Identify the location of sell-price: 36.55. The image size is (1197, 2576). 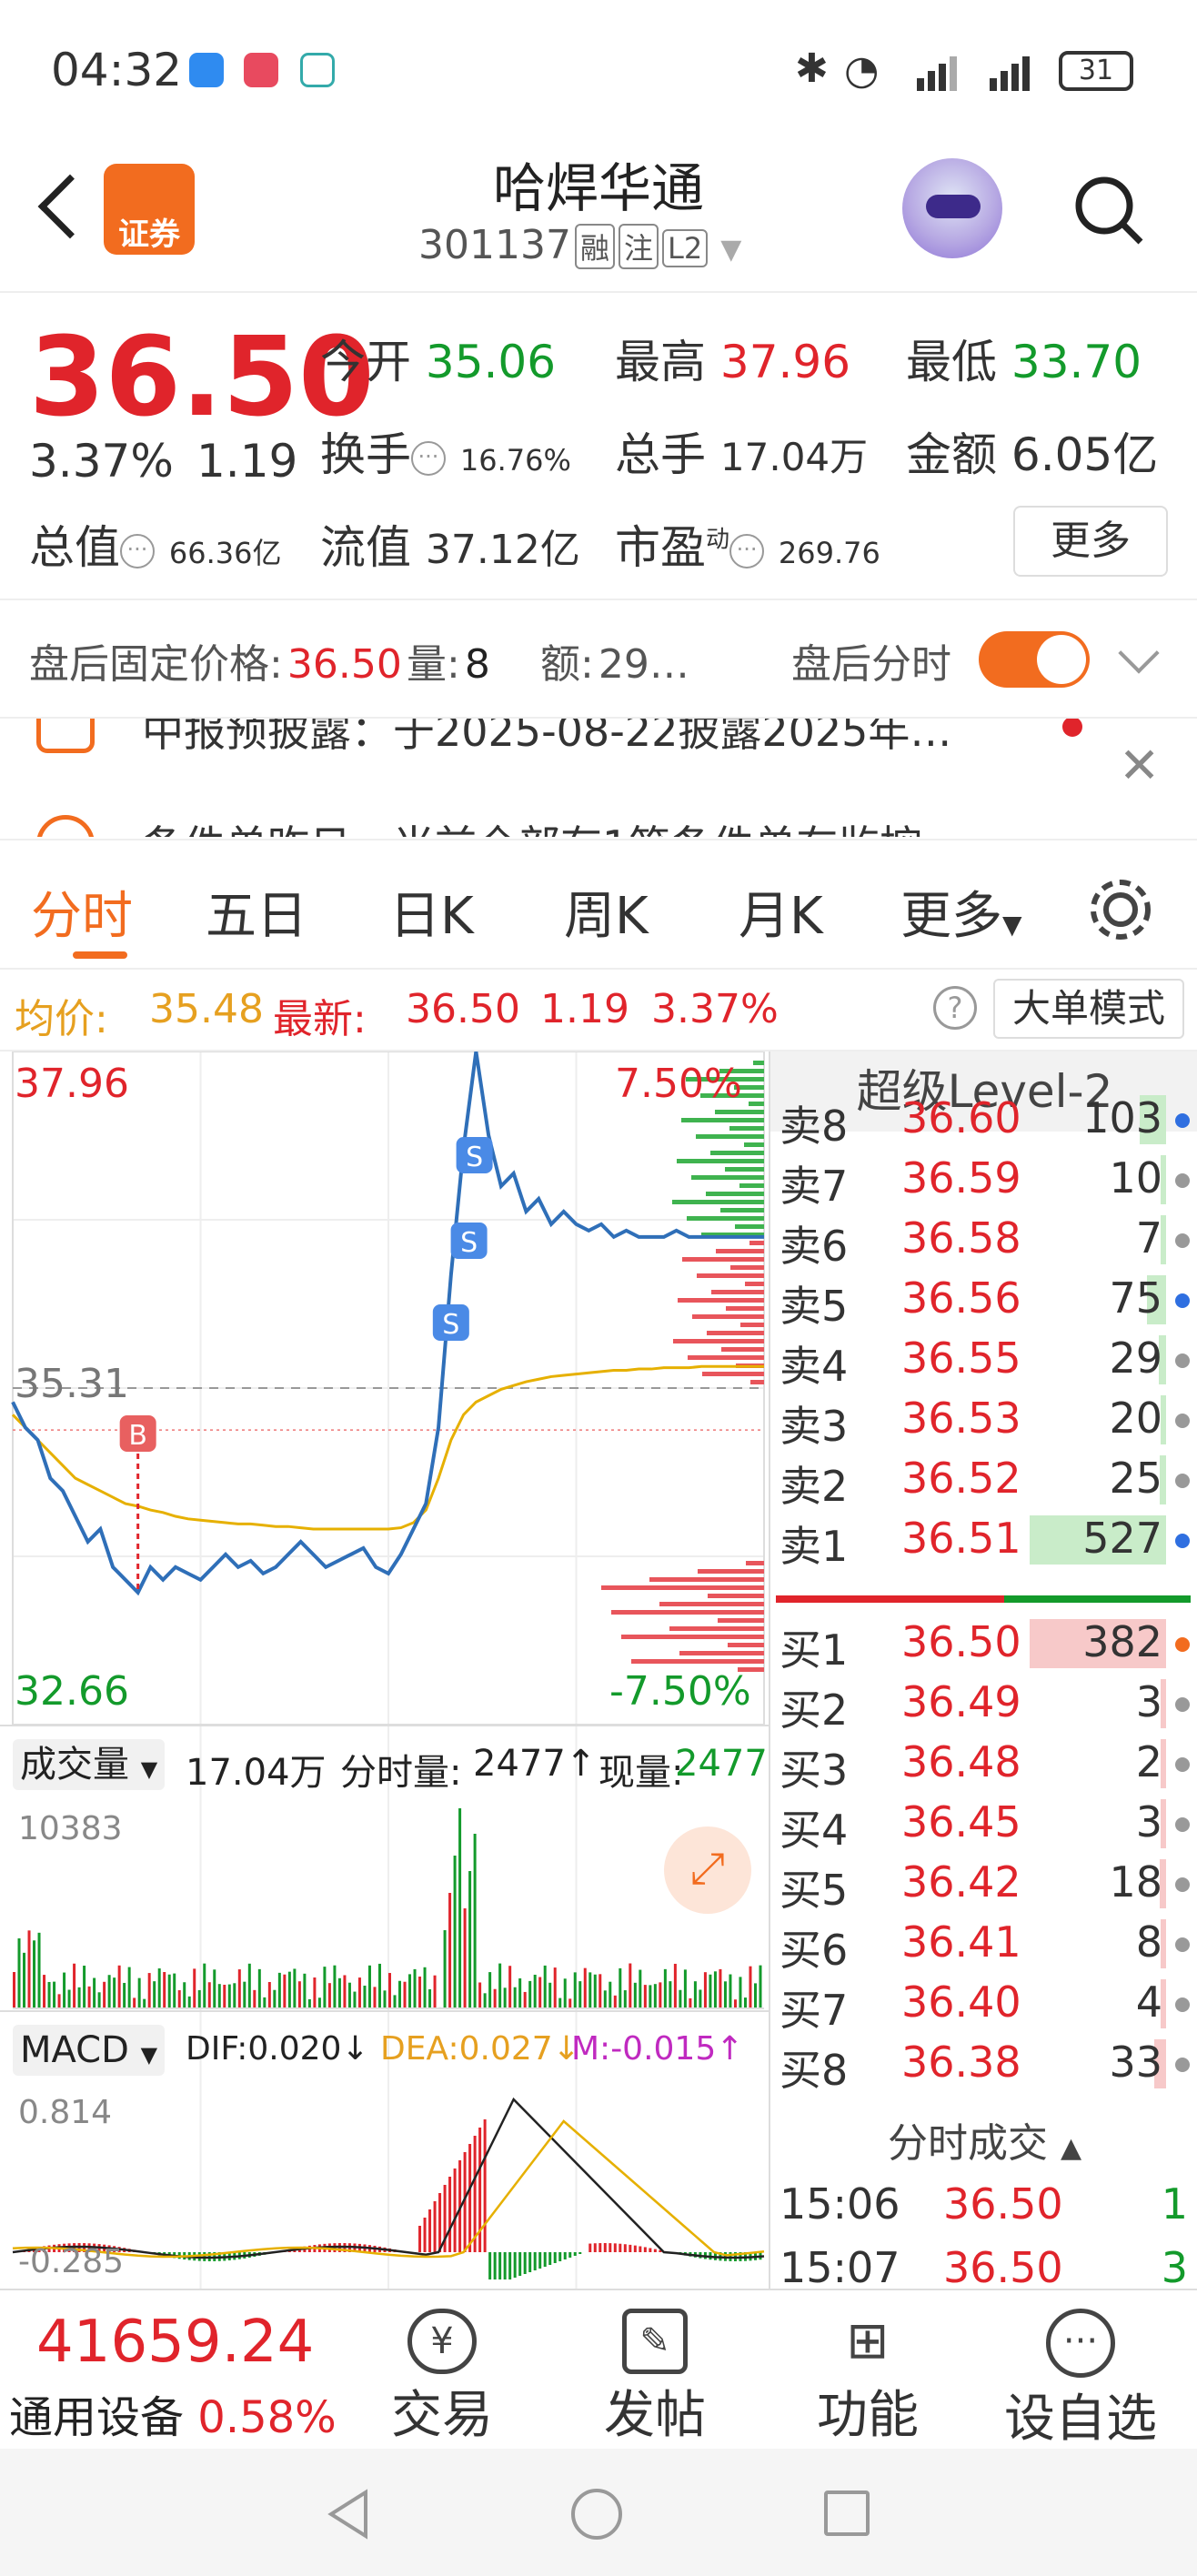
(961, 1358).